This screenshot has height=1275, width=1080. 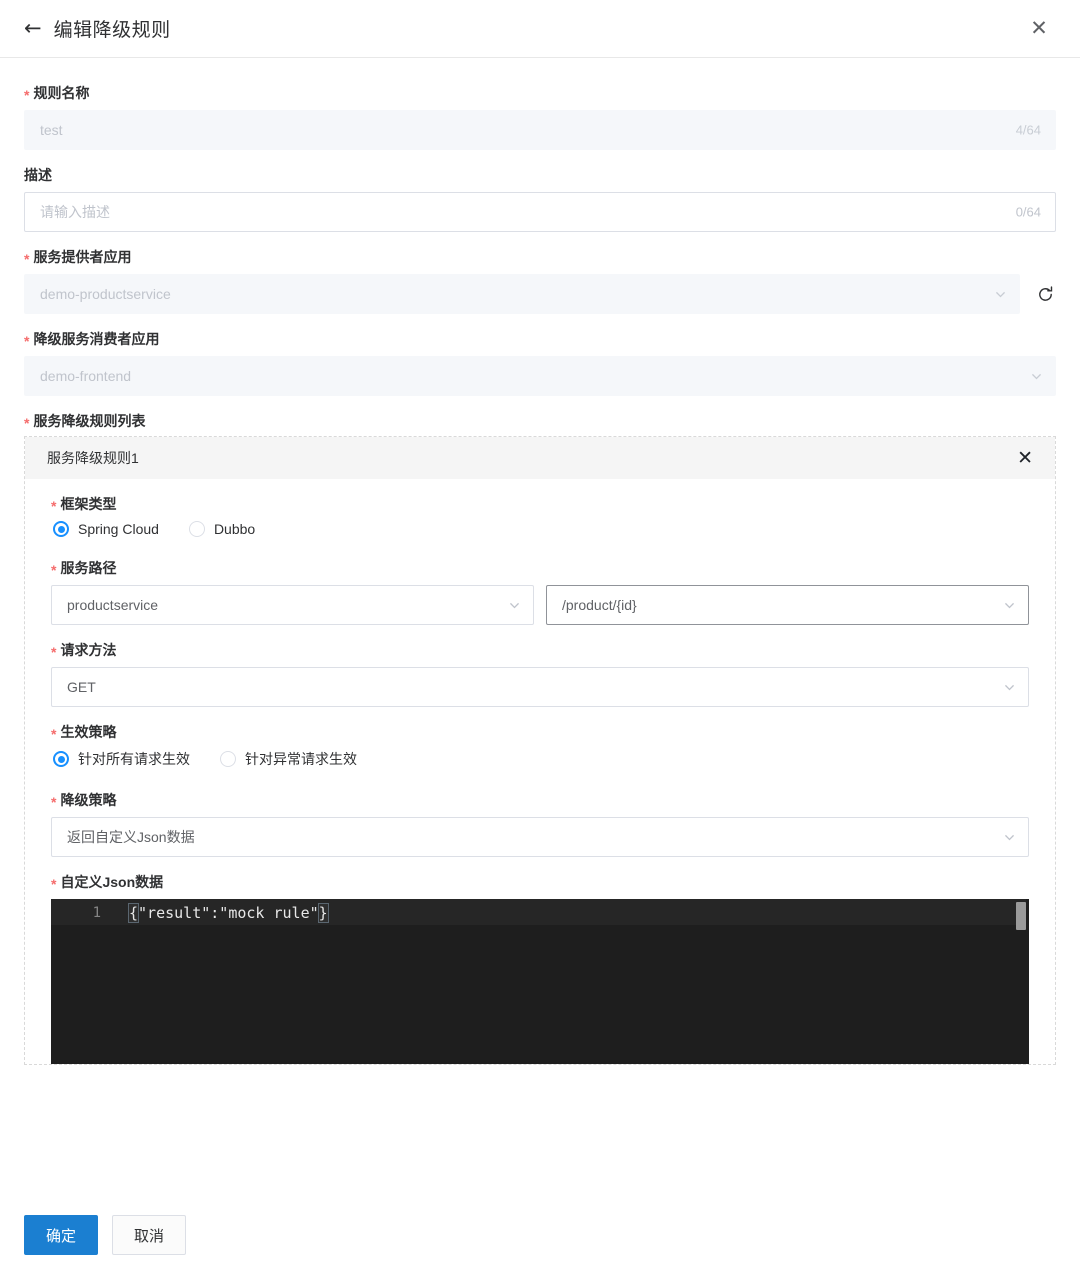 I want to click on radio-dubbo-label: Dubbo, so click(x=234, y=529).